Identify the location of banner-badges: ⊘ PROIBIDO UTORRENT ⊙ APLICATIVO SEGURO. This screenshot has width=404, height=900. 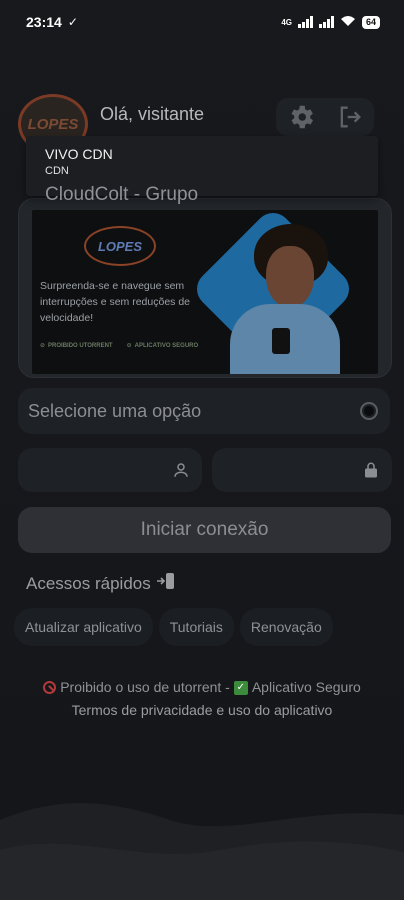
(119, 346).